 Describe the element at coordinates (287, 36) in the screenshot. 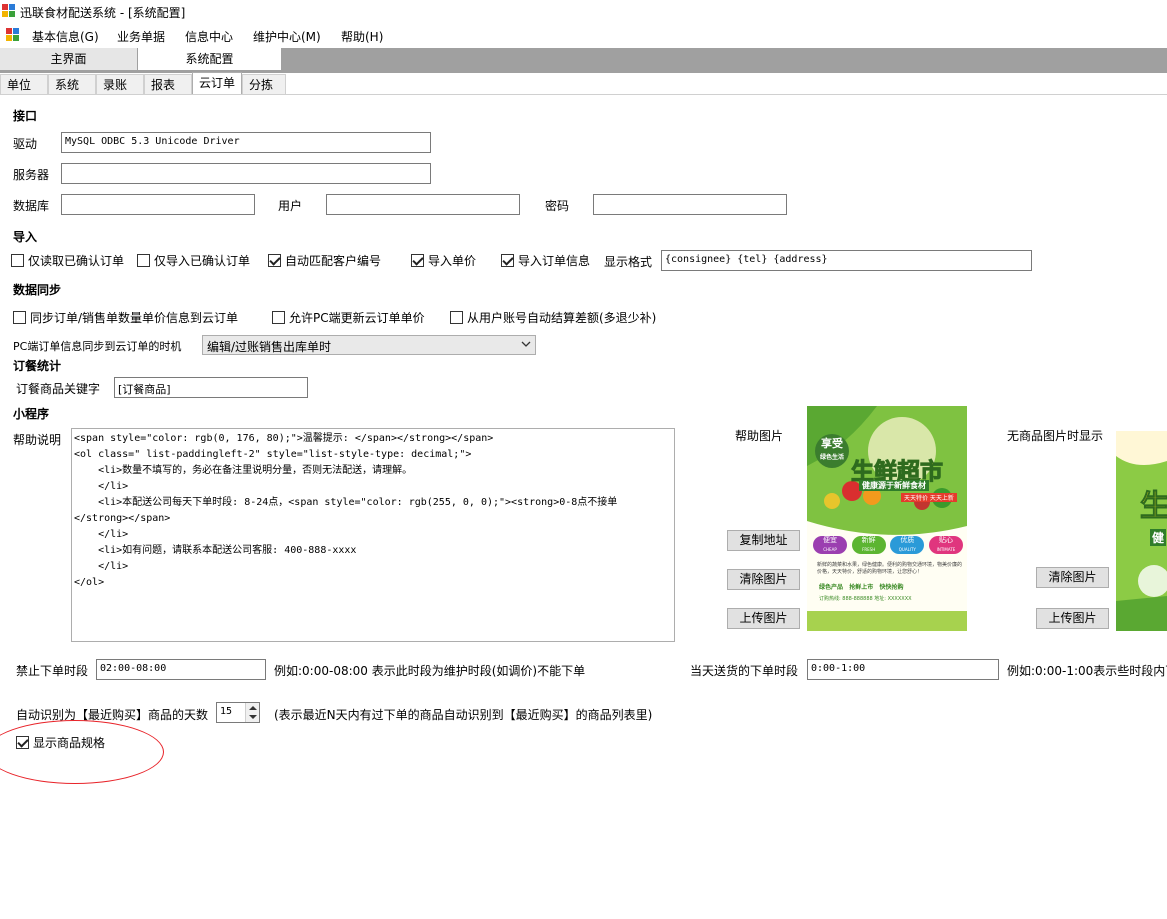

I see `menu-maintenance: 维护中心(M)` at that location.